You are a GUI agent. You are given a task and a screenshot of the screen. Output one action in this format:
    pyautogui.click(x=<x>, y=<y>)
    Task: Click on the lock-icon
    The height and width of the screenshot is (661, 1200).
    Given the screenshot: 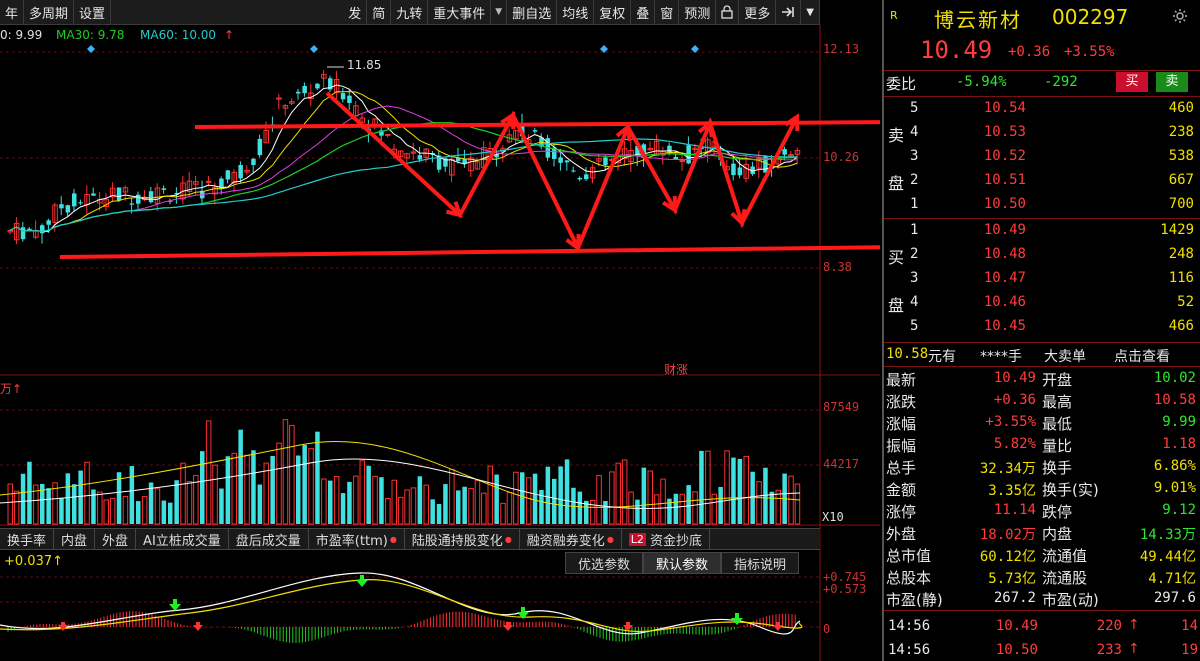 What is the action you would take?
    pyautogui.click(x=728, y=12)
    